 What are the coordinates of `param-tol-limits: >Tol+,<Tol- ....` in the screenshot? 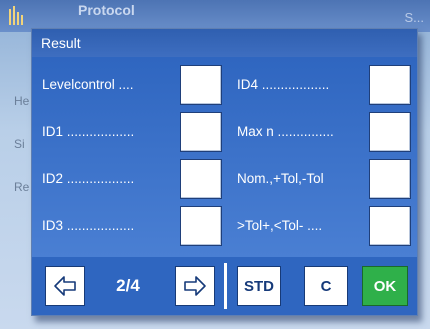 It's located at (325, 226).